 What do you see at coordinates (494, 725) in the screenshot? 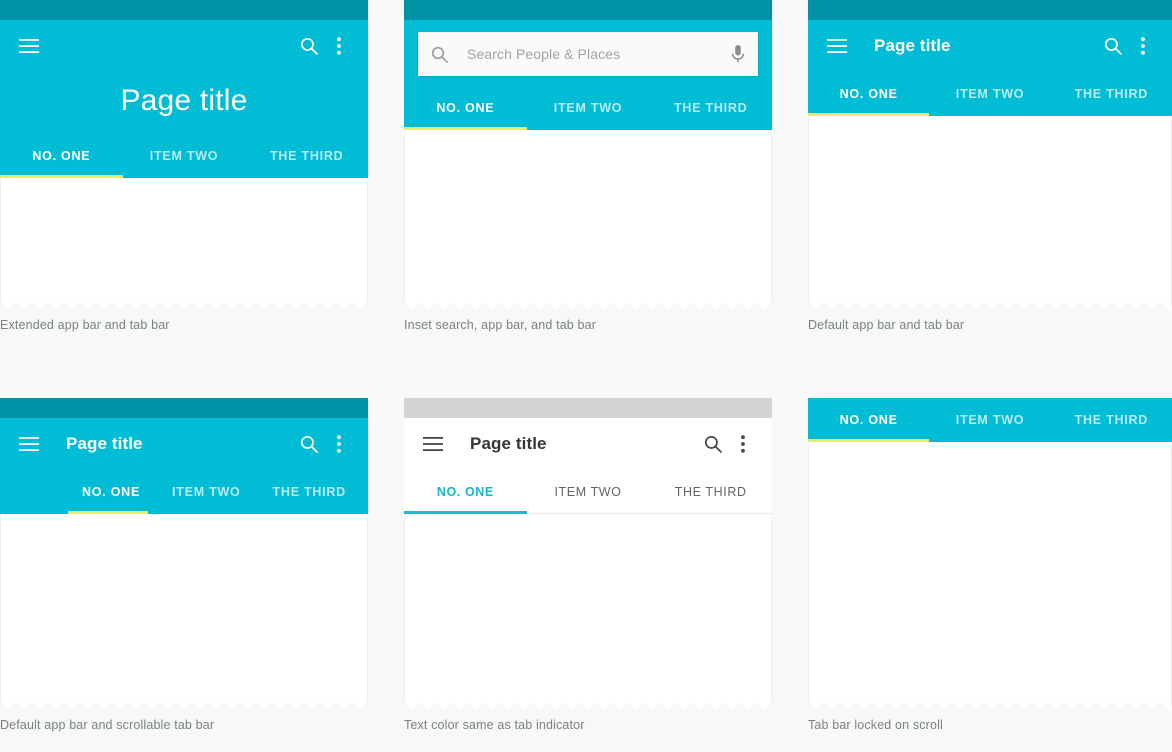
I see `panel-caption: Text color same as tab indicator` at bounding box center [494, 725].